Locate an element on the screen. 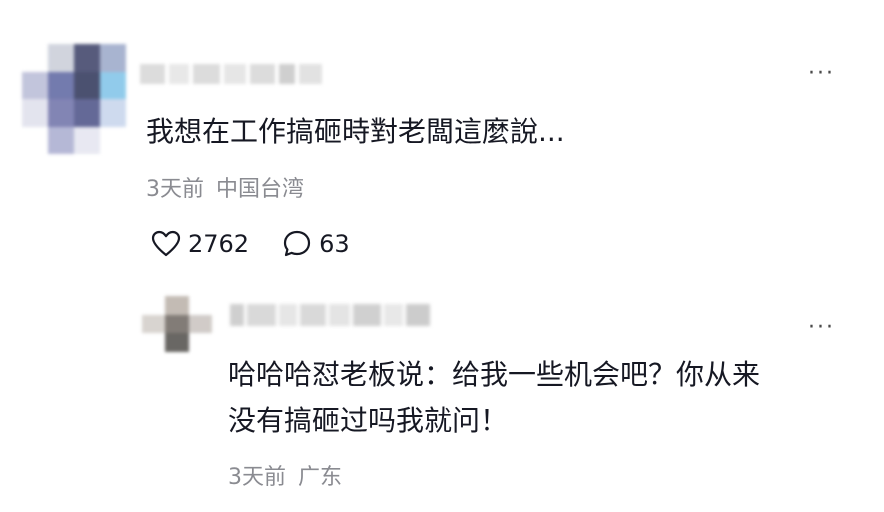  reply-text: 哈哈哈怼老板说：给我一些机会吧？你从来 没有搞砸过吗我就问！ is located at coordinates (548, 398).